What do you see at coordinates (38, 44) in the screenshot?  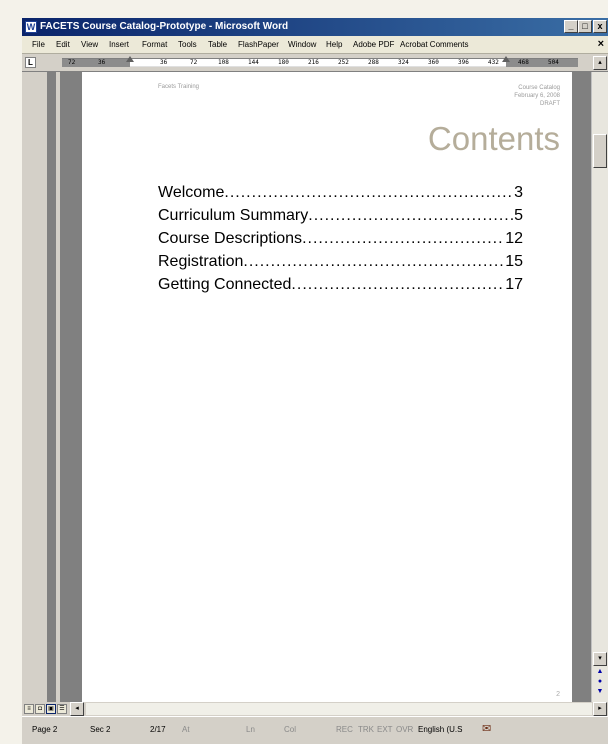 I see `menu-file: File` at bounding box center [38, 44].